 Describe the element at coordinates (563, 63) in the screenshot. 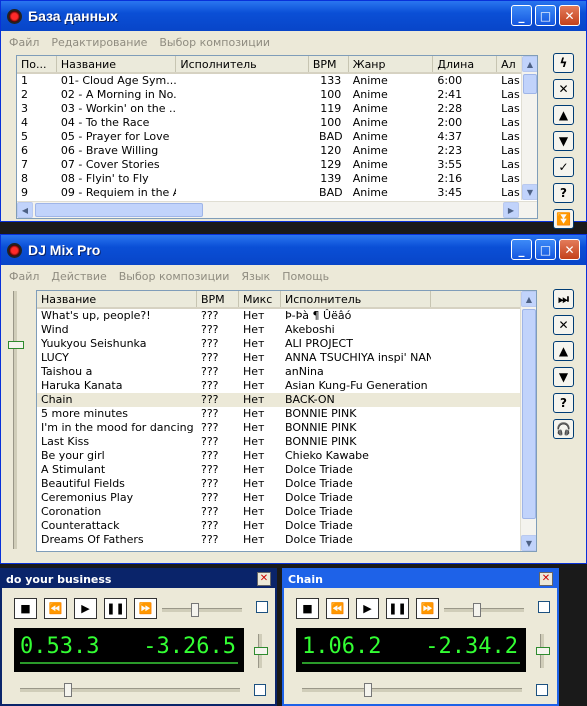

I see `lightning-icon: ϟ` at that location.